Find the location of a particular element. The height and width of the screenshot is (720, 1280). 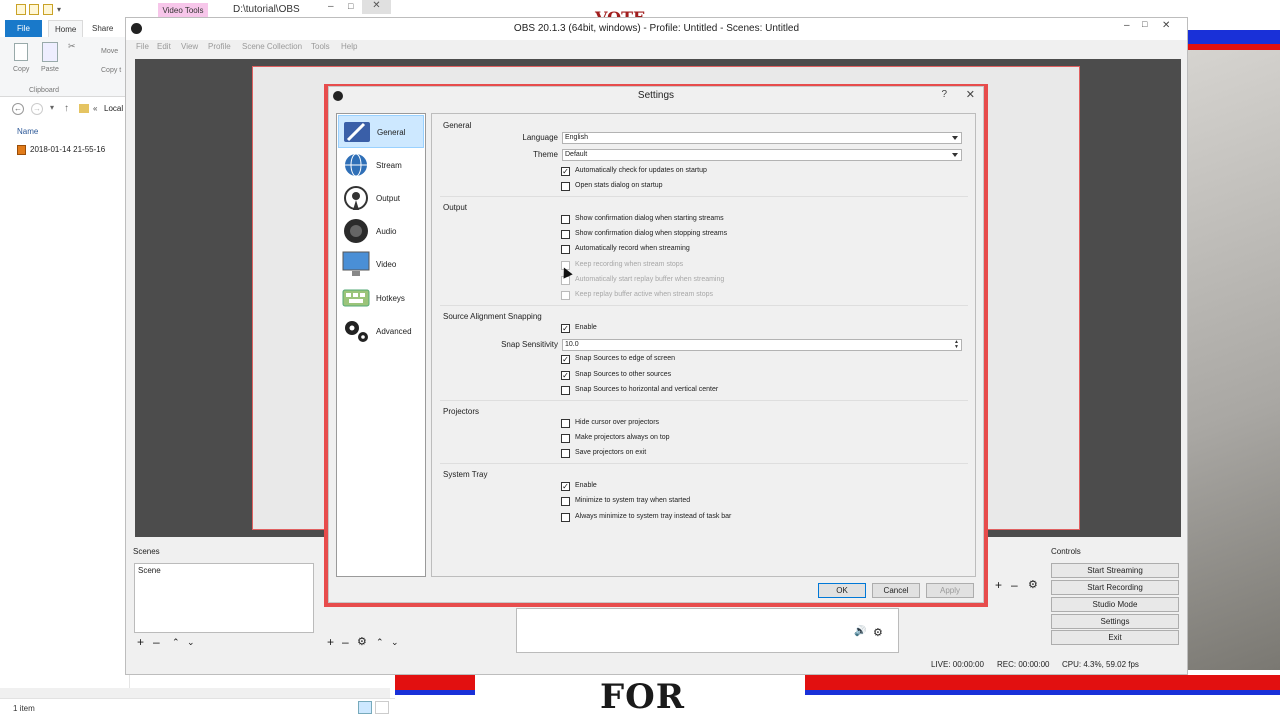

move-down-icon: ⌄ is located at coordinates (395, 642).